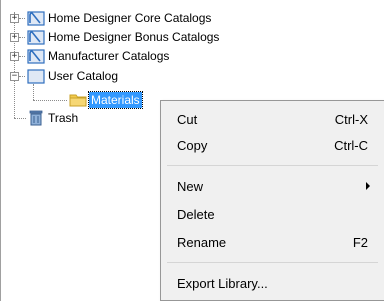 The image size is (384, 301). What do you see at coordinates (272, 186) in the screenshot?
I see `menu-item-new: New` at bounding box center [272, 186].